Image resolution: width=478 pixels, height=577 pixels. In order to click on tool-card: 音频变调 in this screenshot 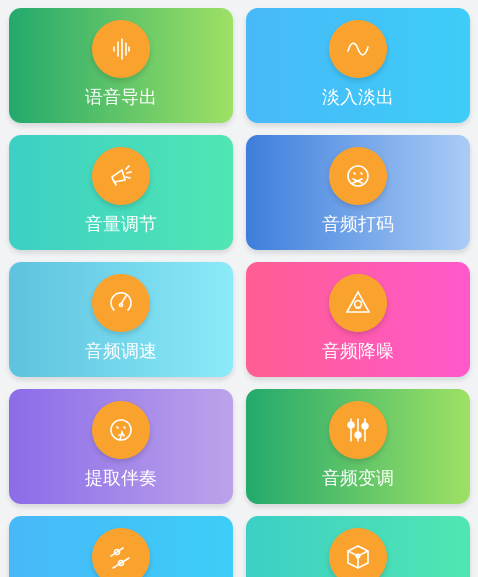, I will do `click(358, 446)`.